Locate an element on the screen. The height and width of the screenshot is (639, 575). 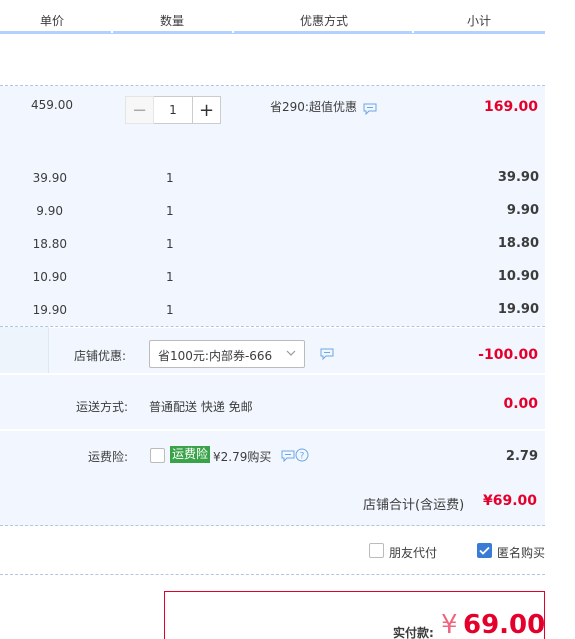
decrease-button: − is located at coordinates (139, 110).